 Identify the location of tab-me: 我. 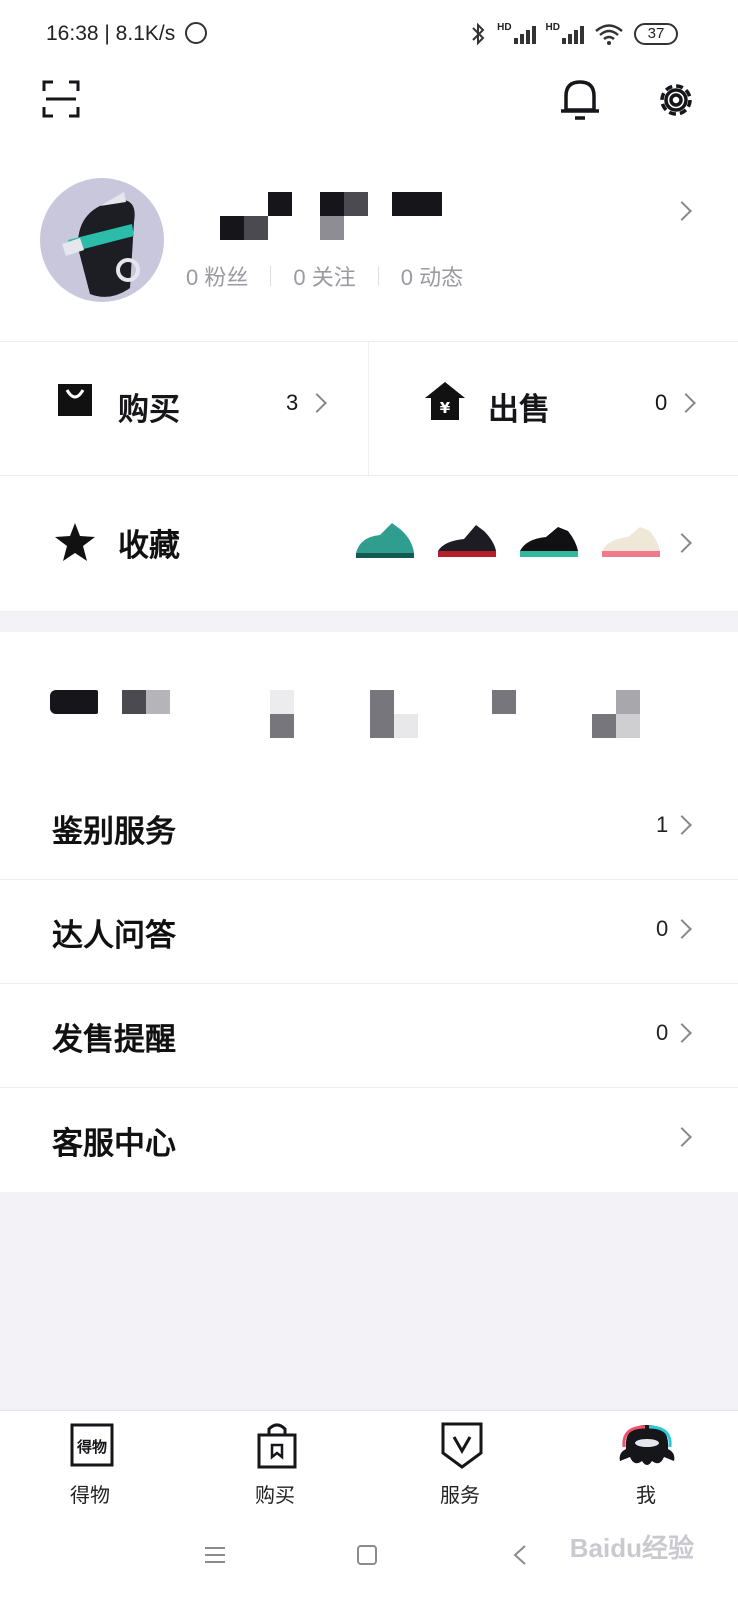
(646, 1463).